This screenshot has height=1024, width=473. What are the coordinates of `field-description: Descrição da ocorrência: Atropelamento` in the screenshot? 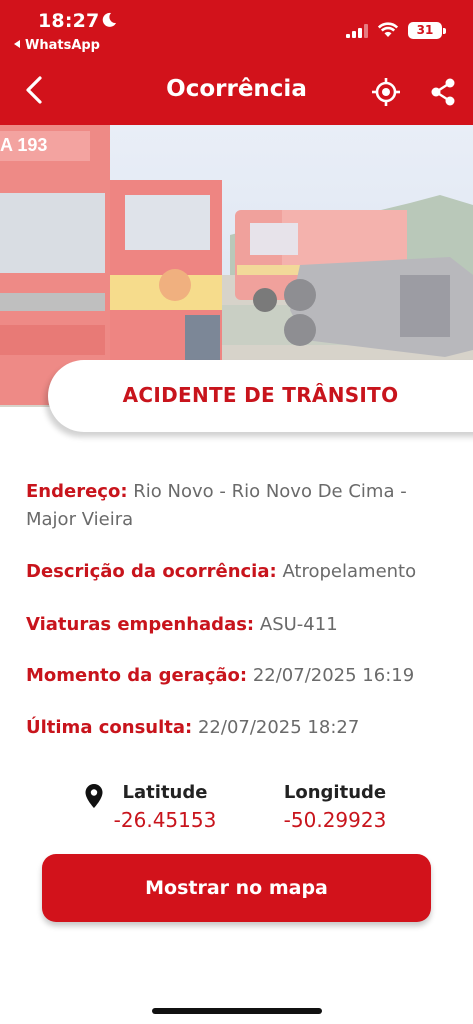 It's located at (241, 572).